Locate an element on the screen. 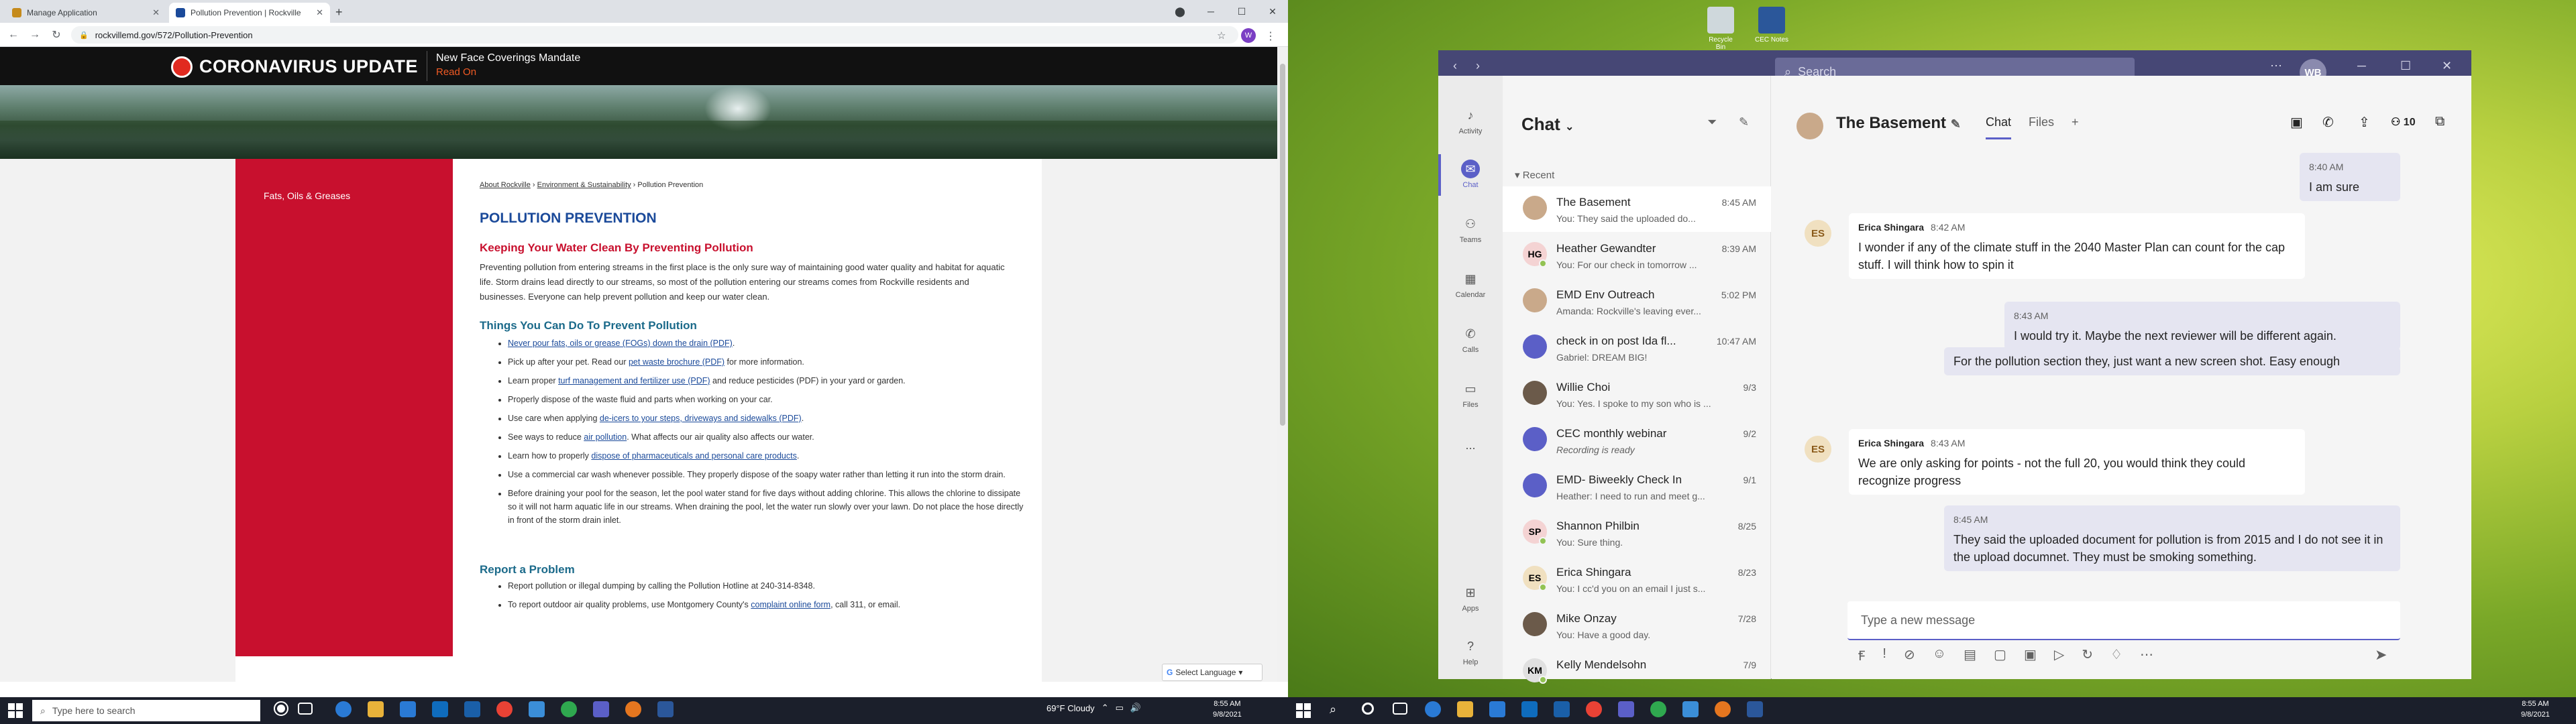 This screenshot has width=2576, height=724. new-tab-icon: + is located at coordinates (339, 12).